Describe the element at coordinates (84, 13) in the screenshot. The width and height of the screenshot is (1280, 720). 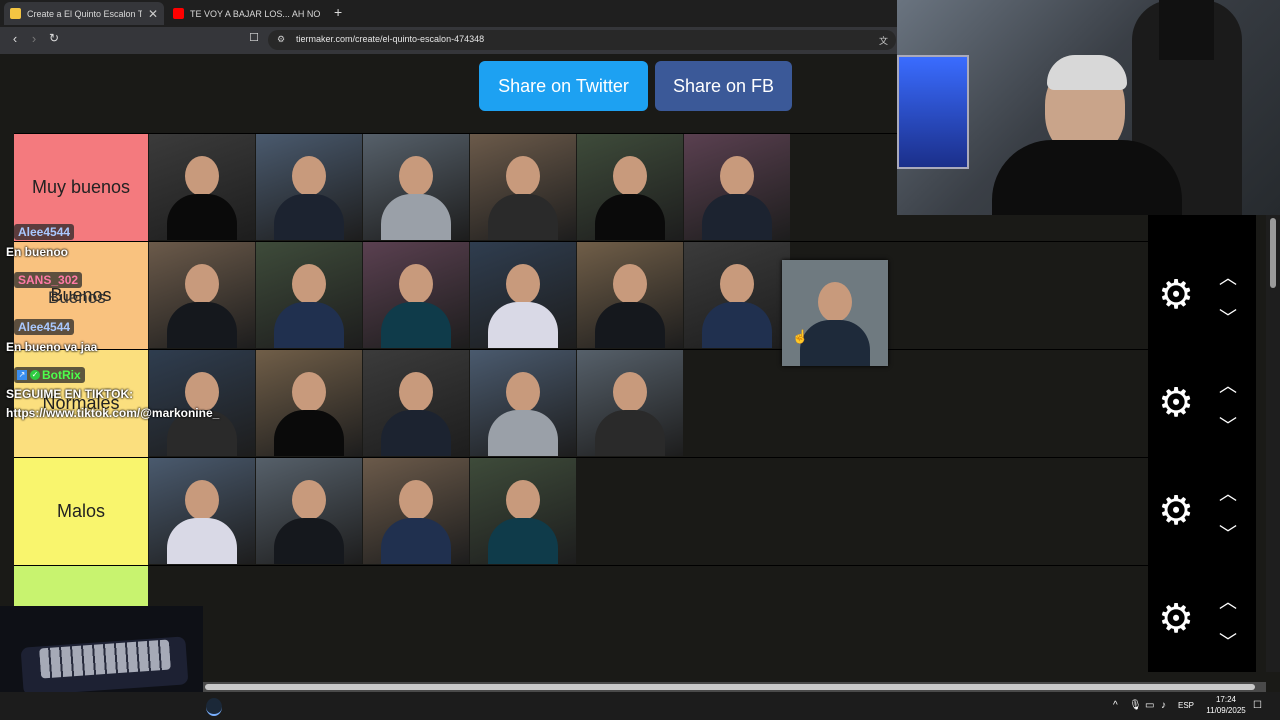
I see `tab-tiermaker: Create a El Quinto Escalon Tier L ✕` at that location.